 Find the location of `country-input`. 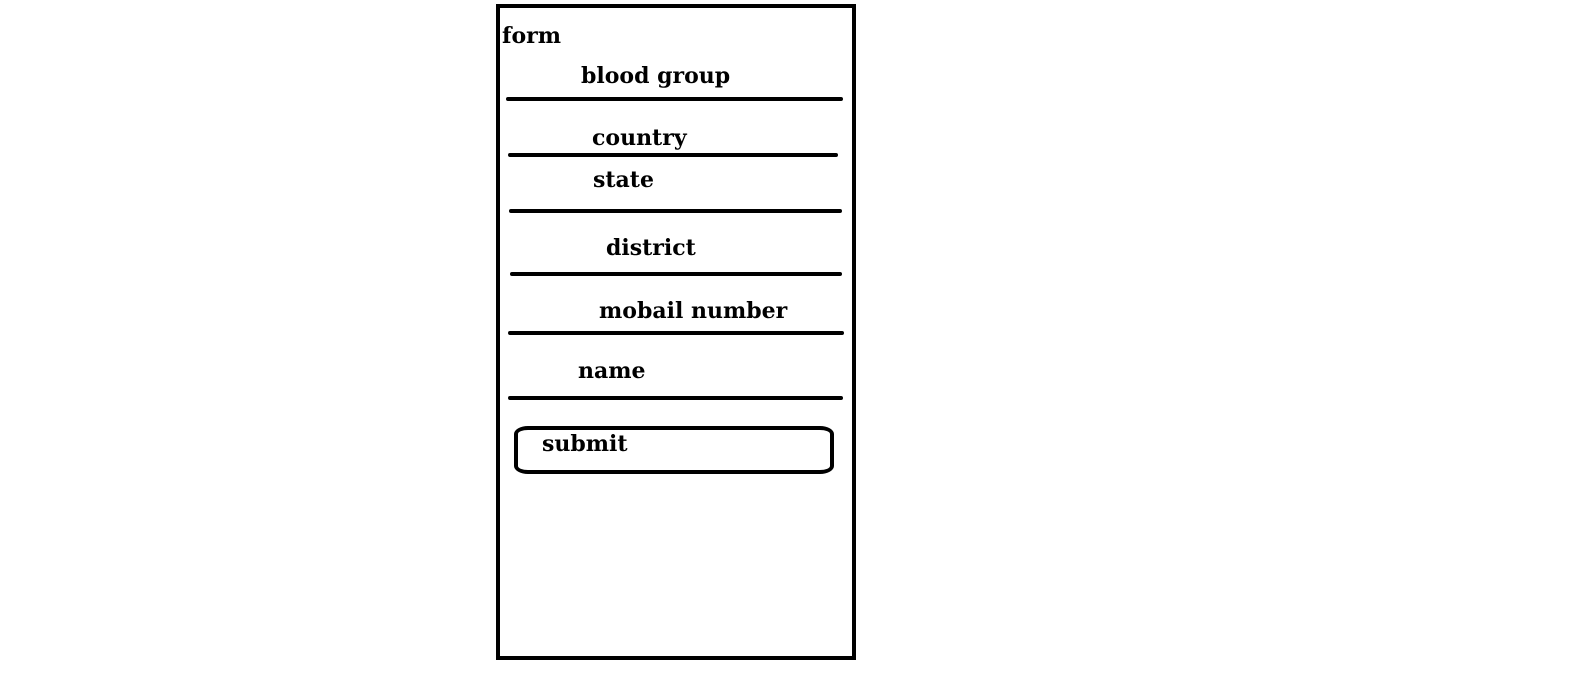

country-input is located at coordinates (673, 155).